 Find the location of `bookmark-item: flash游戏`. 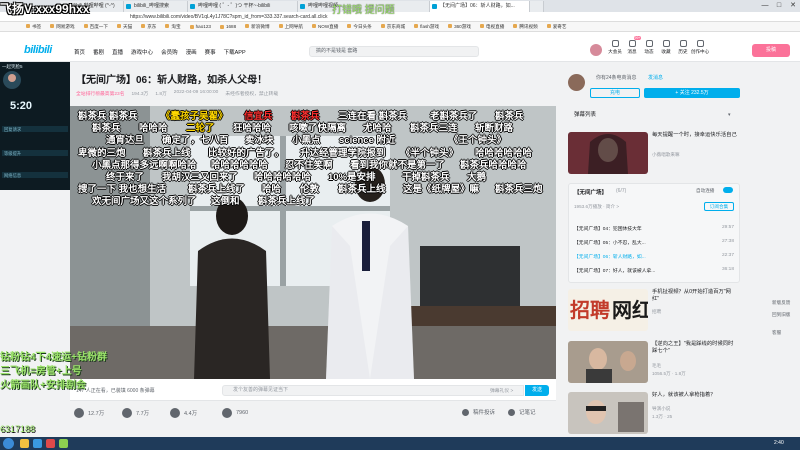

bookmark-item: flash游戏 is located at coordinates (426, 27).